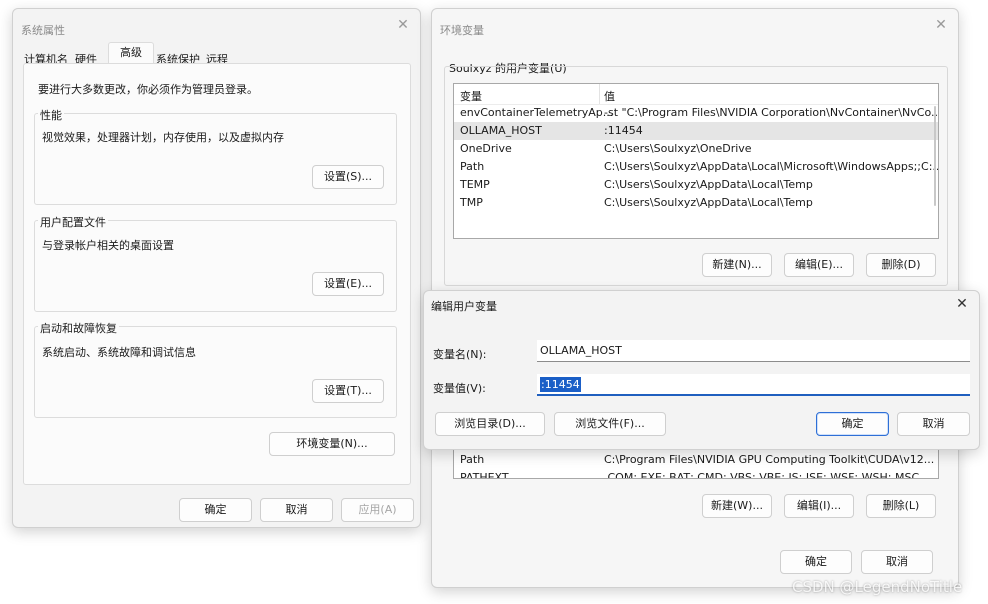  I want to click on user-profile-label: 用户配置文件, so click(73, 222).